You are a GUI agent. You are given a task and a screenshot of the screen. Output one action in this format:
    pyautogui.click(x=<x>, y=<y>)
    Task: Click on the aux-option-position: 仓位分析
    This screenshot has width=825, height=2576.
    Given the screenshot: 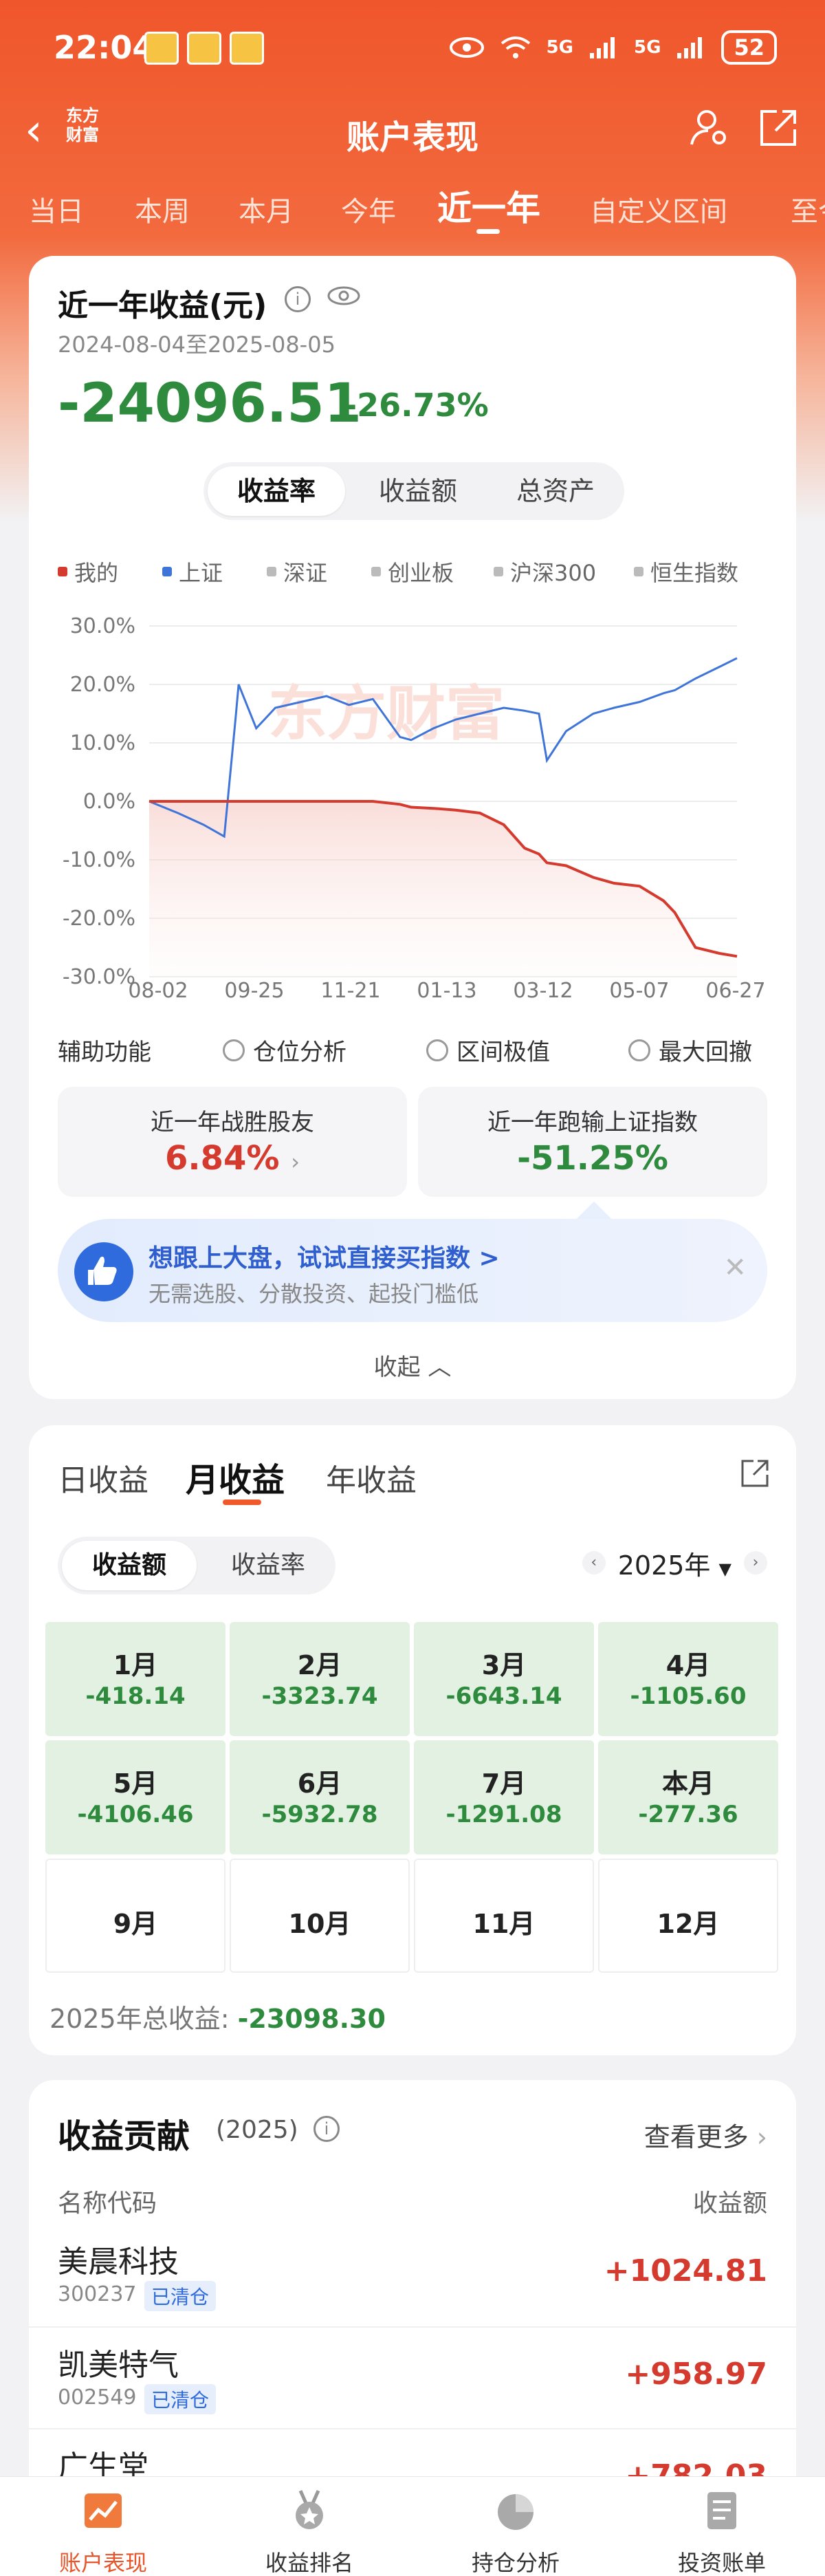 What is the action you would take?
    pyautogui.click(x=284, y=1050)
    